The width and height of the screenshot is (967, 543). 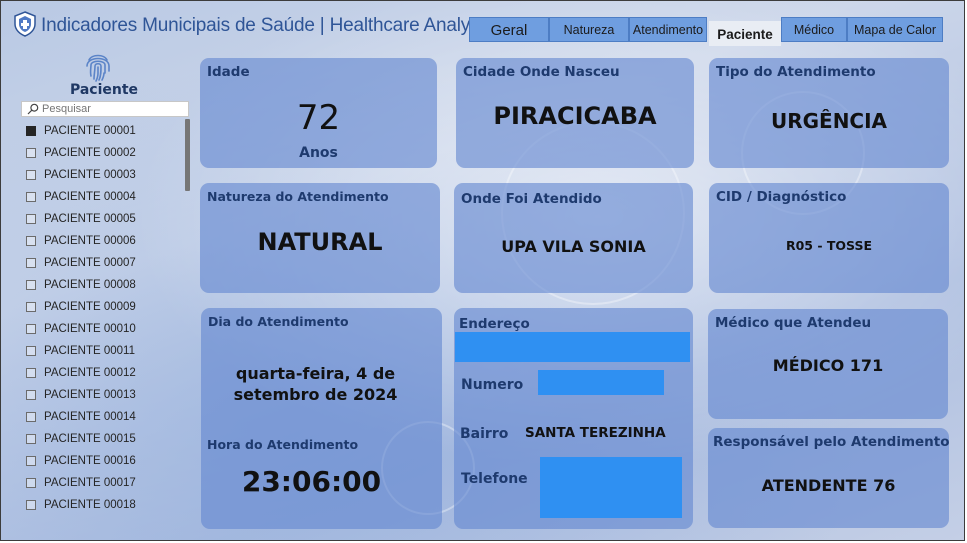 I want to click on list-item-label: PACIENTE 00018, so click(x=90, y=505).